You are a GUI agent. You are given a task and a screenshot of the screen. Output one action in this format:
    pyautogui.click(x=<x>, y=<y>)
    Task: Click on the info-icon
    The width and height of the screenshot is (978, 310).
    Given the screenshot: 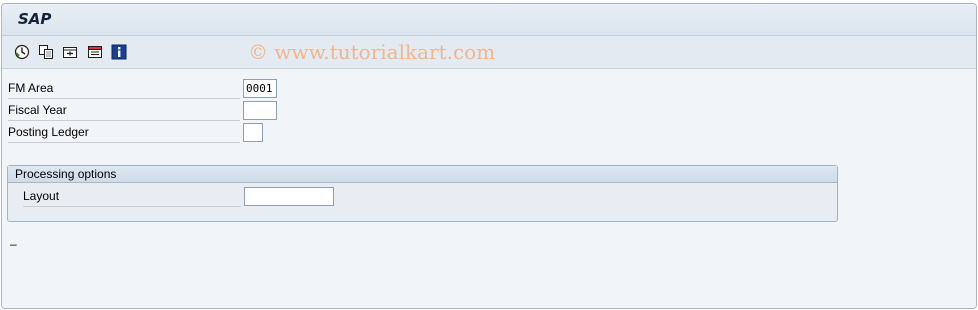 What is the action you would take?
    pyautogui.click(x=119, y=52)
    